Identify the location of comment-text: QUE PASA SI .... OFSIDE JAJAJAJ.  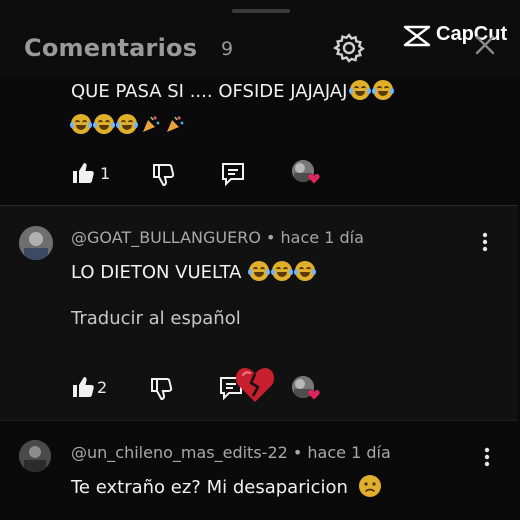
(233, 91).